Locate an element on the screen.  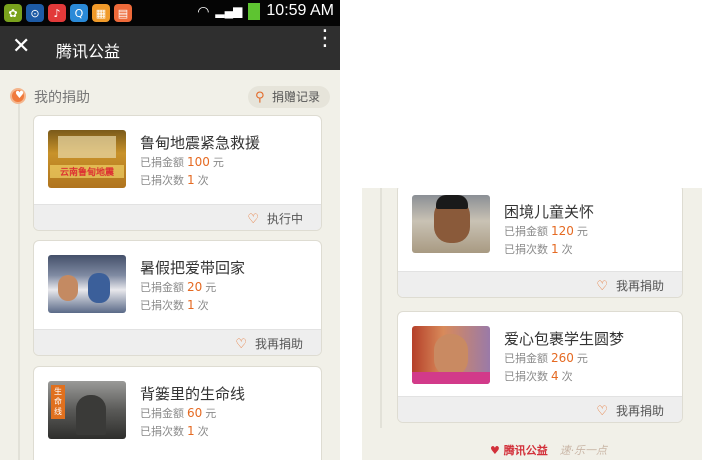
brand-signature: 速·乐一点 is located at coordinates (583, 450).